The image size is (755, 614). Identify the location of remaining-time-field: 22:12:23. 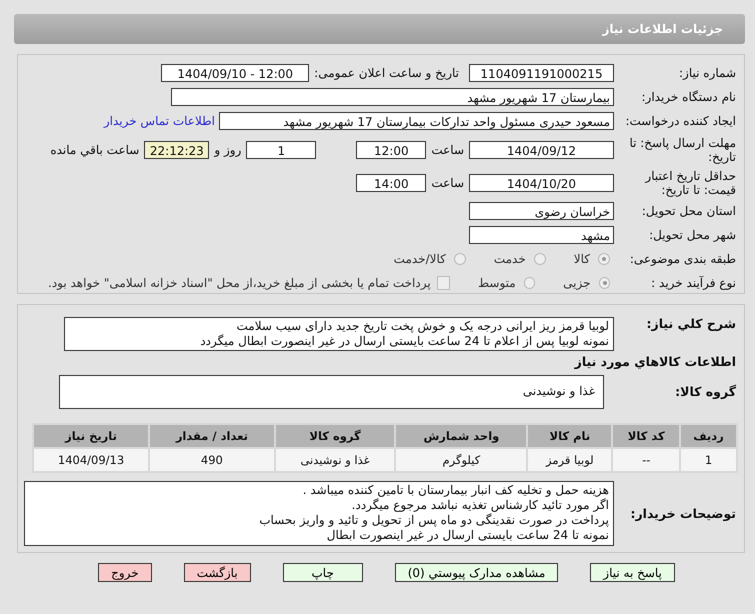
(177, 149).